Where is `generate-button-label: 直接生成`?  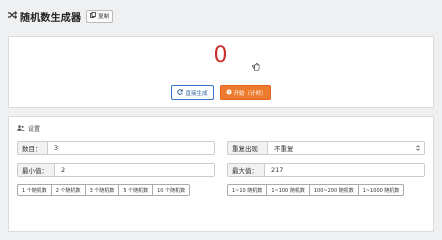
generate-button-label: 直接生成 is located at coordinates (196, 93).